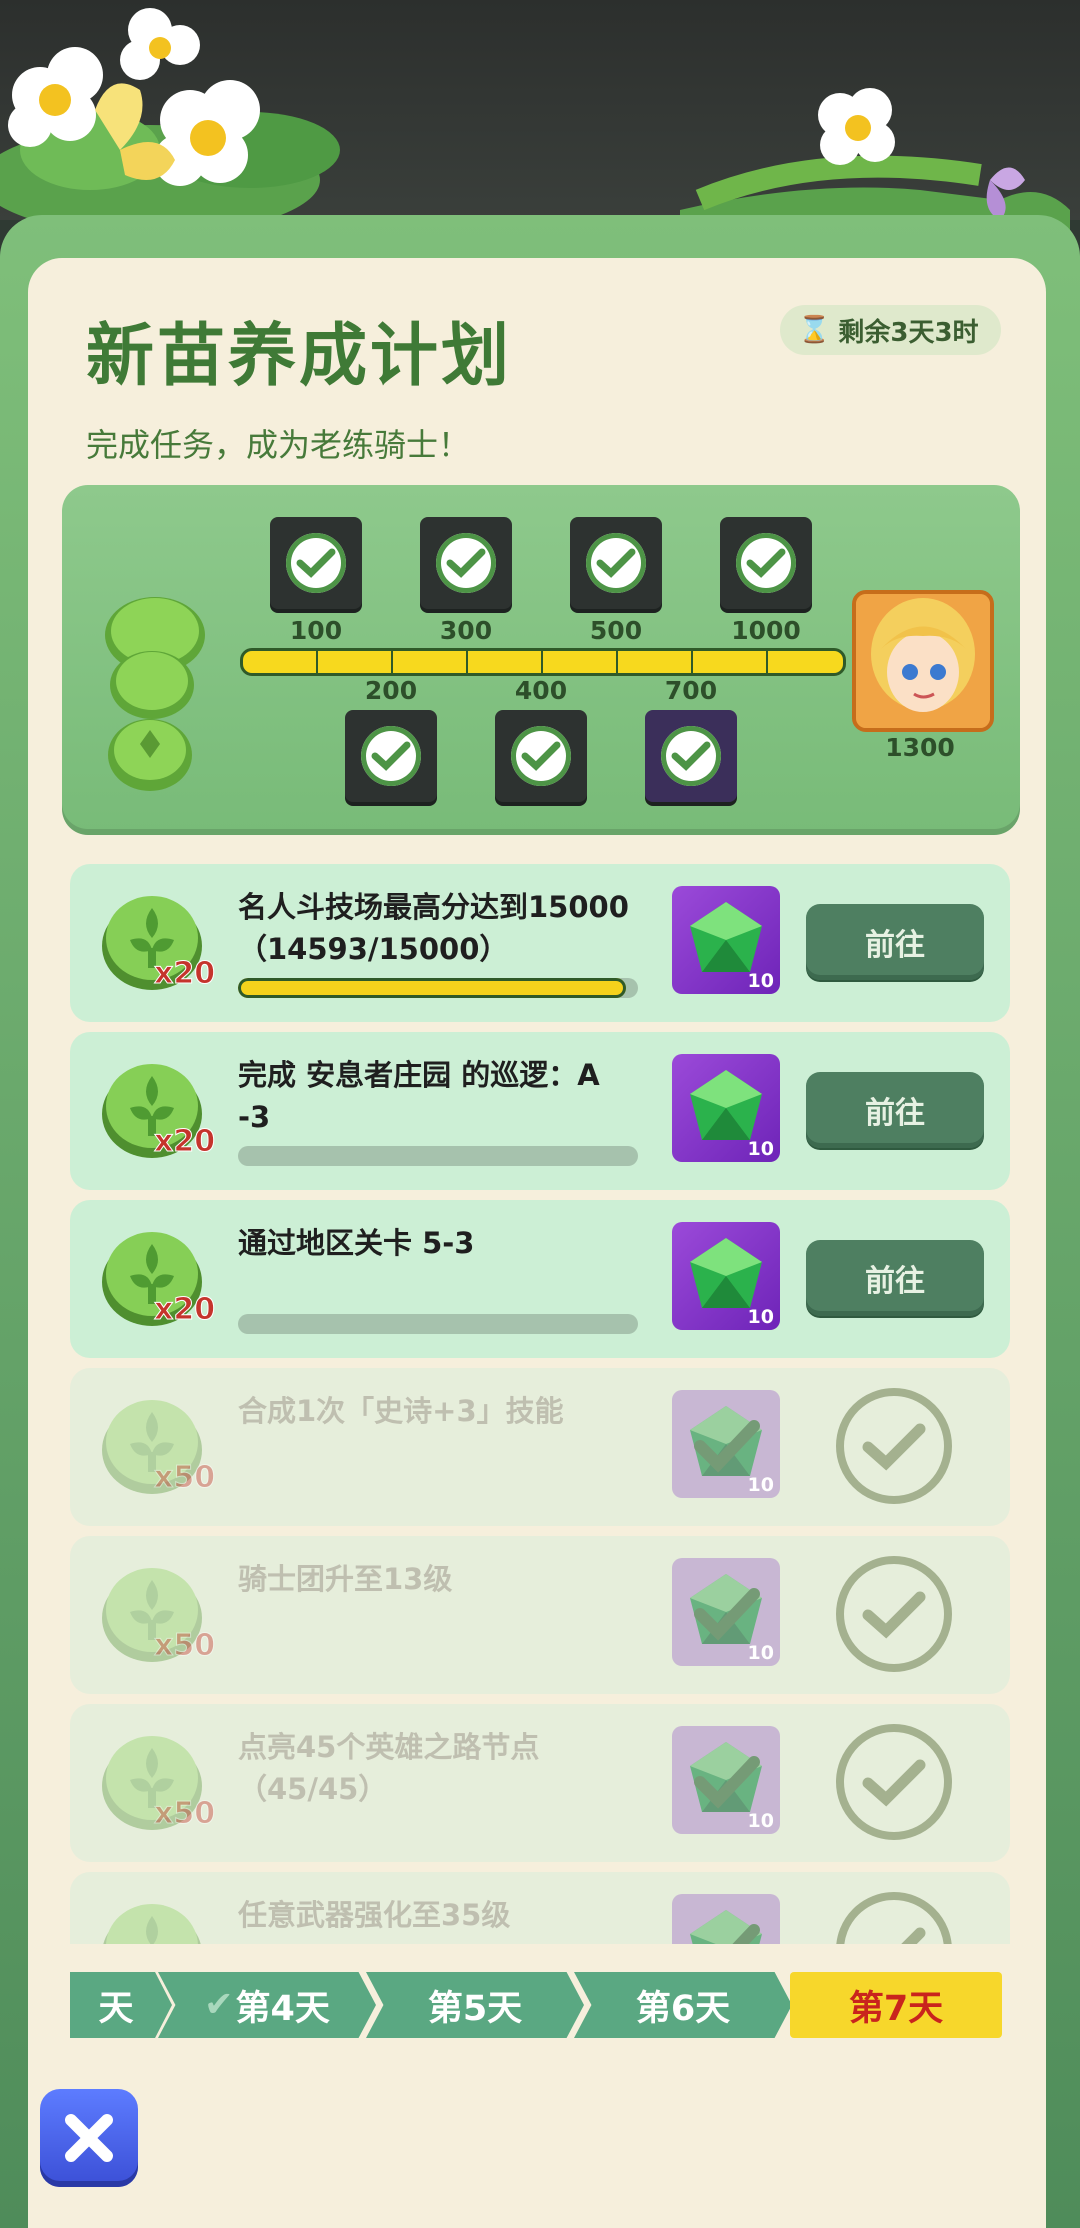  I want to click on task-description: 任意武器强化至35级, so click(438, 1915).